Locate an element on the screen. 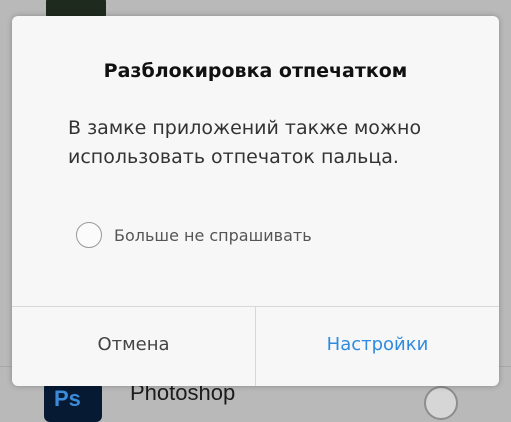 The height and width of the screenshot is (422, 511). cancel-button: Отмена is located at coordinates (134, 346).